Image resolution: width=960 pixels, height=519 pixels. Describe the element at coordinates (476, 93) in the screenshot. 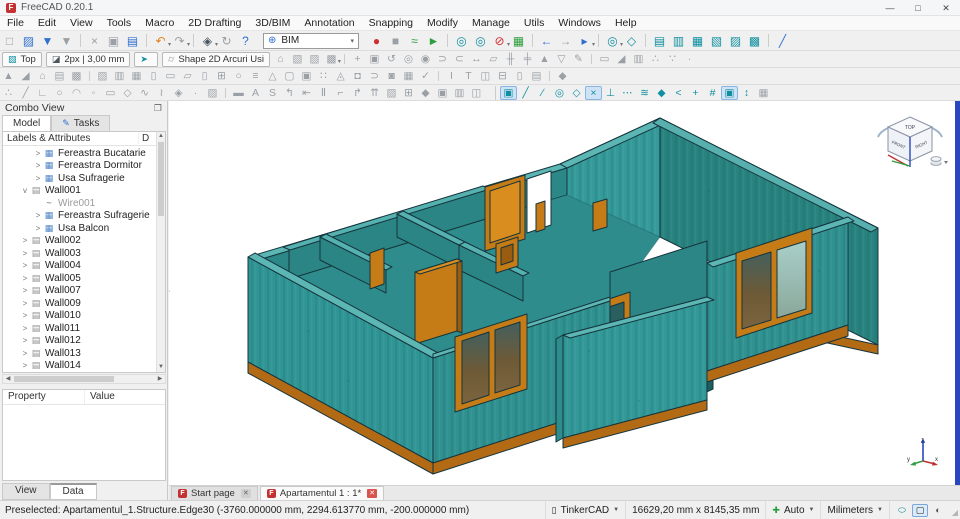

I see `toolbar-icon: ◫` at that location.